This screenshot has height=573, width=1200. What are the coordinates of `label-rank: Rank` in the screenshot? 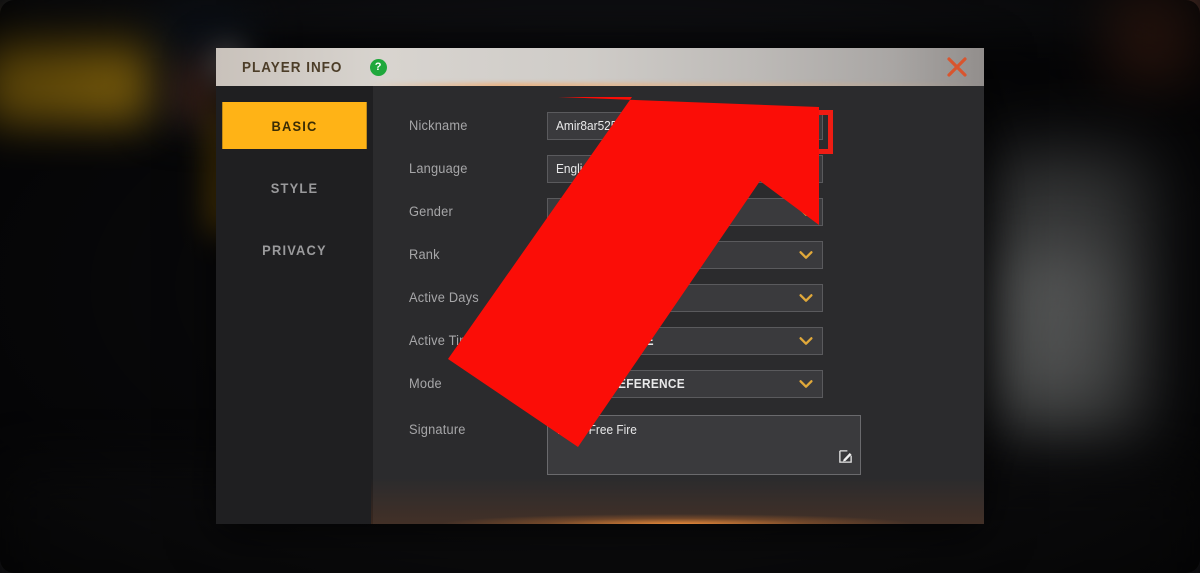 It's located at (424, 254).